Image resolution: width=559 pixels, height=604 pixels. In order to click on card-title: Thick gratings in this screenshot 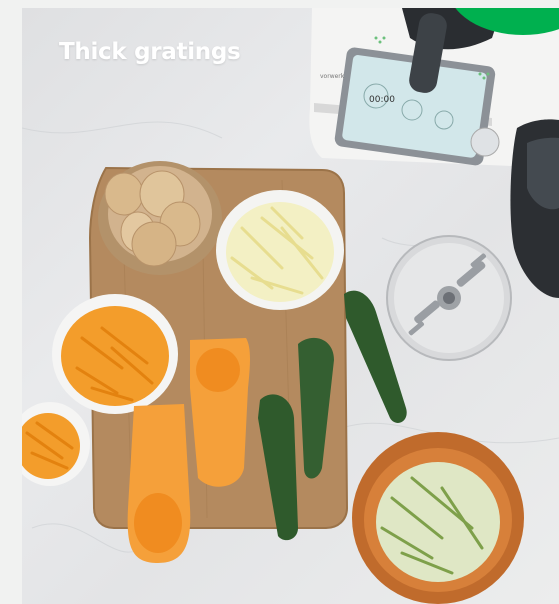, I will do `click(150, 52)`.